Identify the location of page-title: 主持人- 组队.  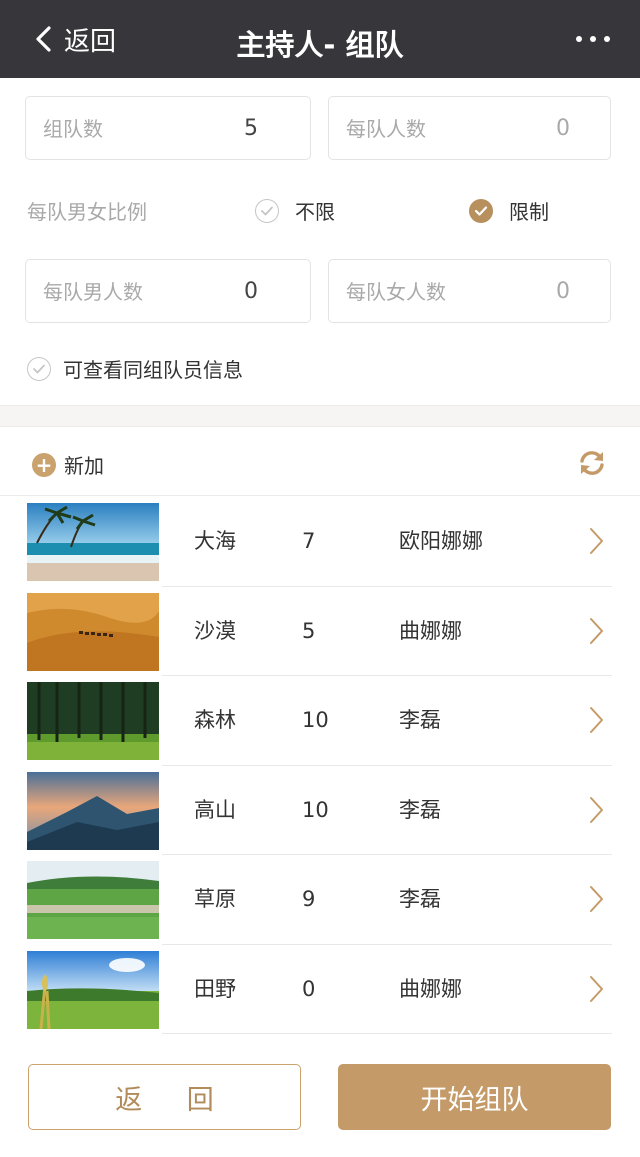
(320, 45).